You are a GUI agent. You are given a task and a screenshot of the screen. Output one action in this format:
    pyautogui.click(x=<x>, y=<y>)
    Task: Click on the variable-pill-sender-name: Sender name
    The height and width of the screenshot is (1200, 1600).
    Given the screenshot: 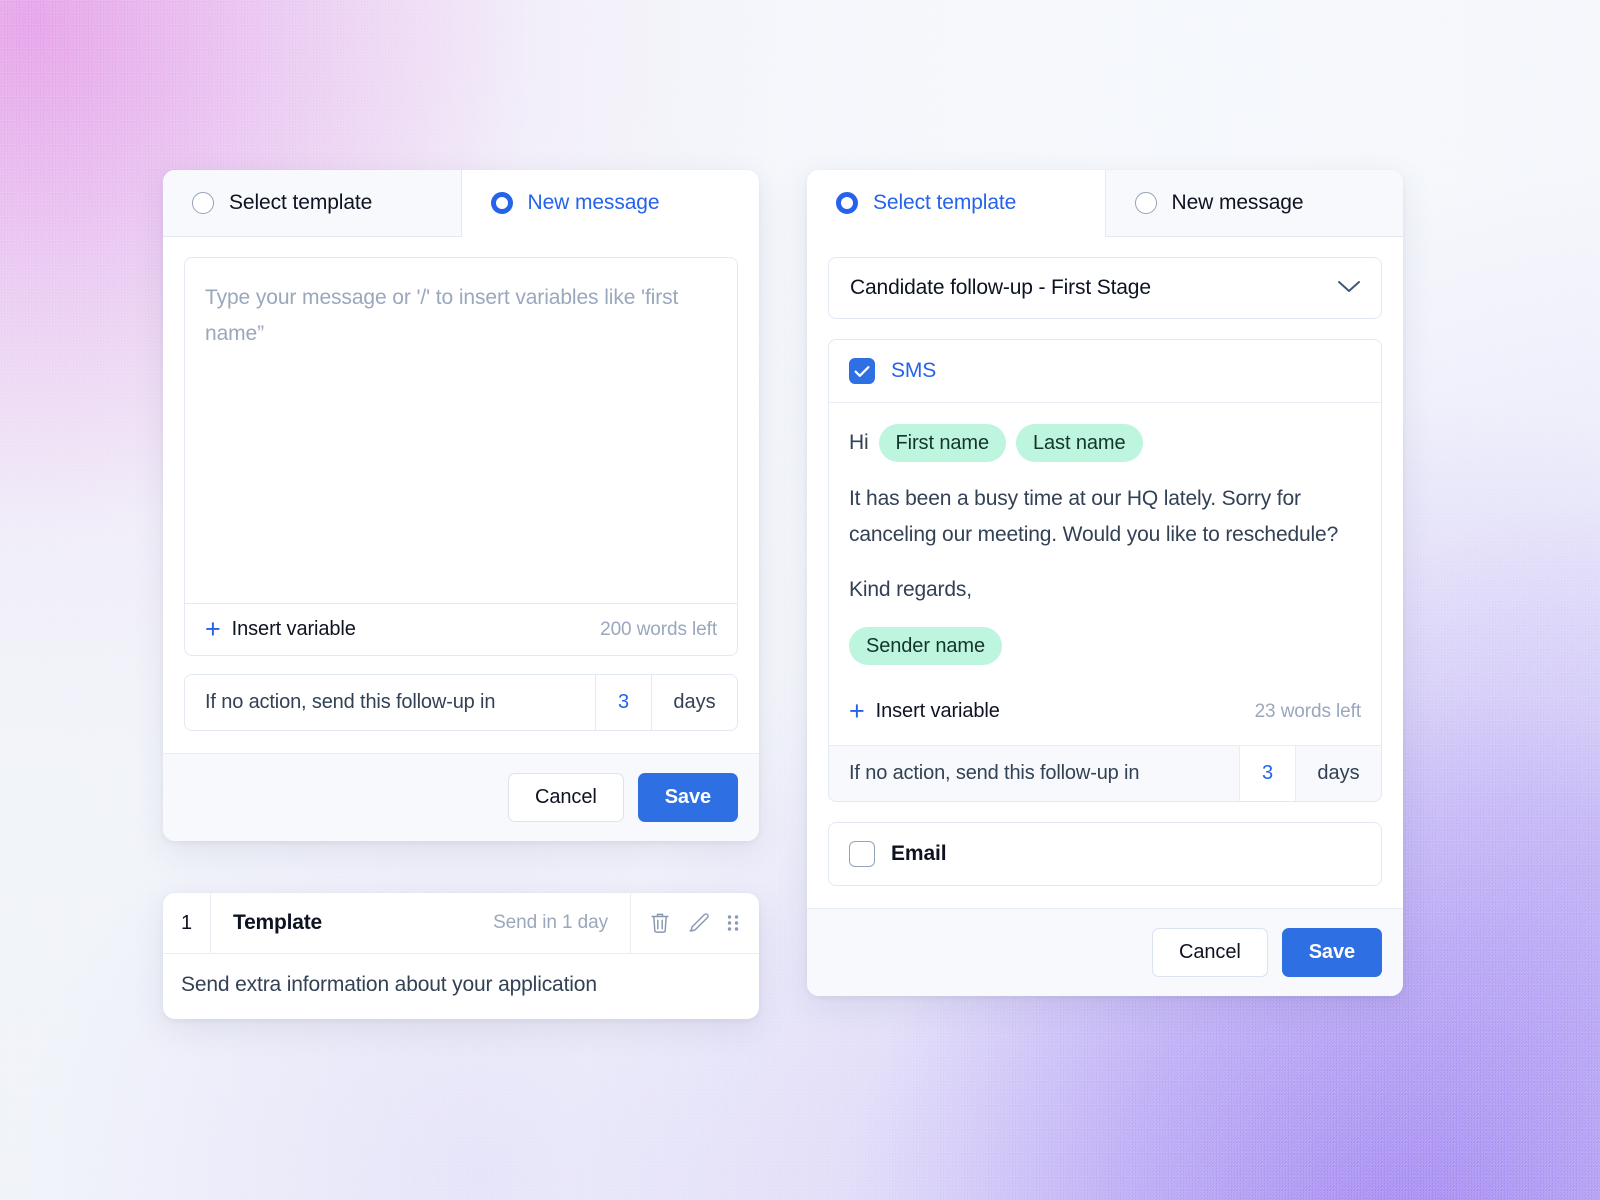 What is the action you would take?
    pyautogui.click(x=925, y=646)
    